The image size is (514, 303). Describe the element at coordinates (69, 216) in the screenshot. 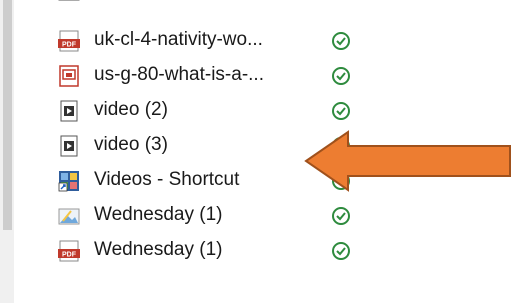

I see `image-file-icon` at that location.